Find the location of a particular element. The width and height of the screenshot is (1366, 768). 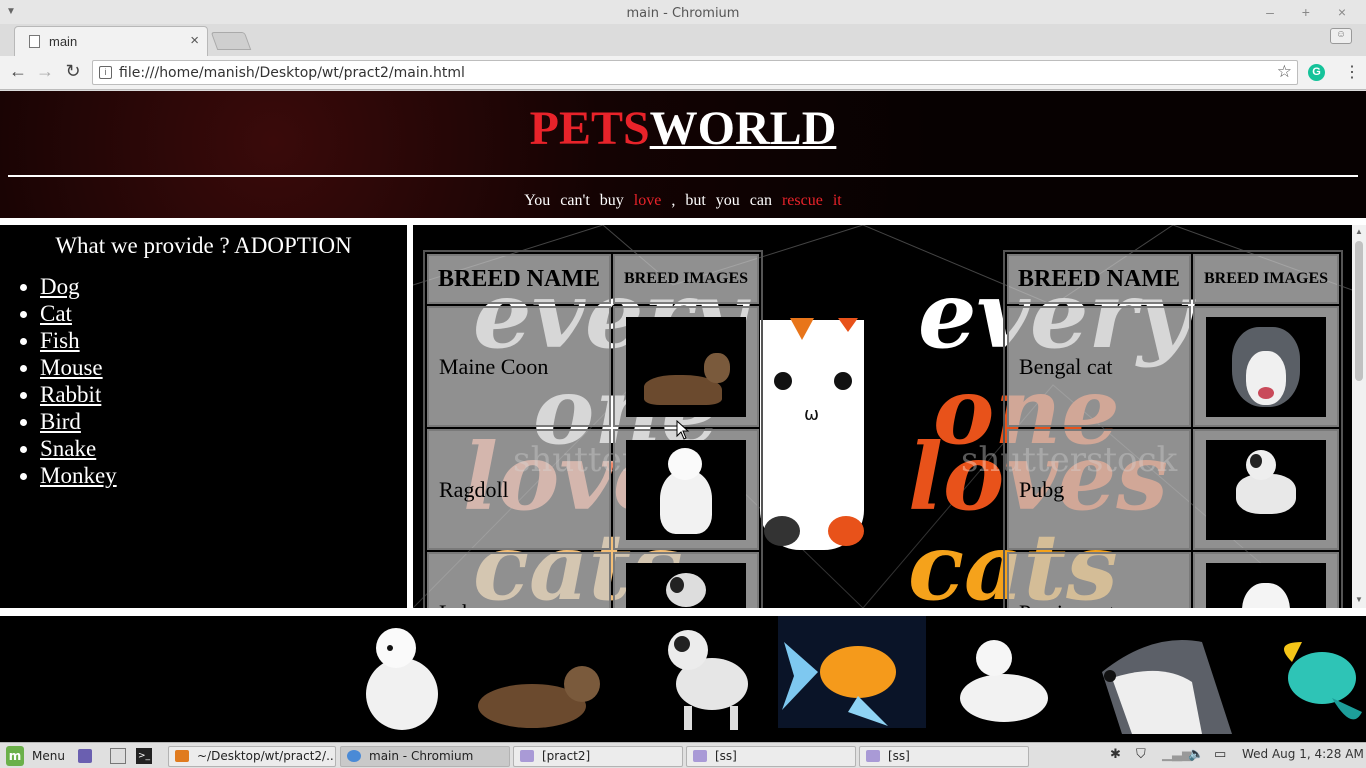

spotted-puppy-image is located at coordinates (1266, 489).